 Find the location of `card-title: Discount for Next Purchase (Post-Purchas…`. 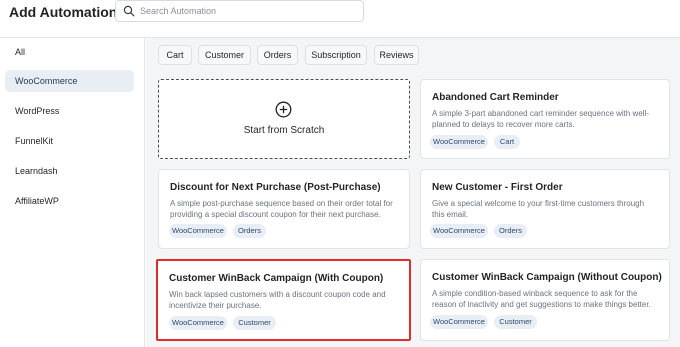

card-title: Discount for Next Purchase (Post-Purchas… is located at coordinates (275, 187).